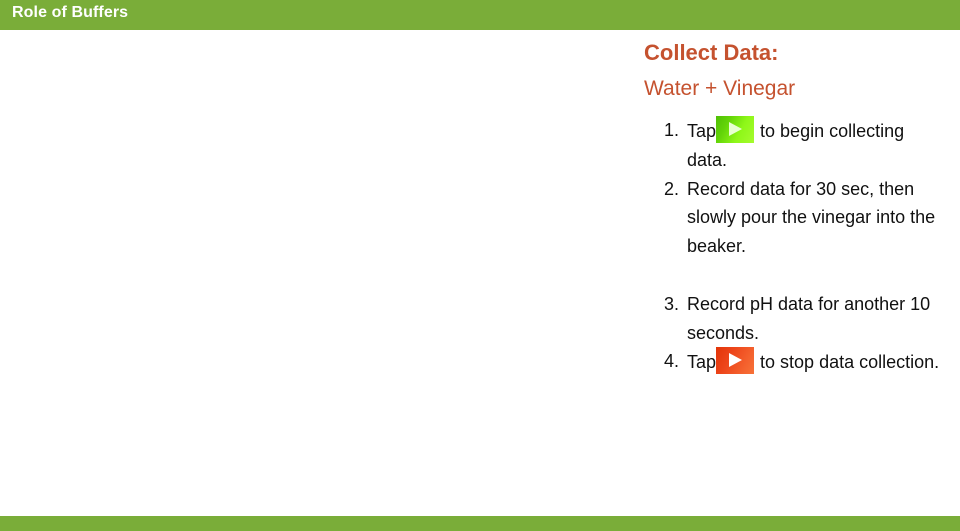  I want to click on step-text: Tap to stop data collection., so click(815, 362).